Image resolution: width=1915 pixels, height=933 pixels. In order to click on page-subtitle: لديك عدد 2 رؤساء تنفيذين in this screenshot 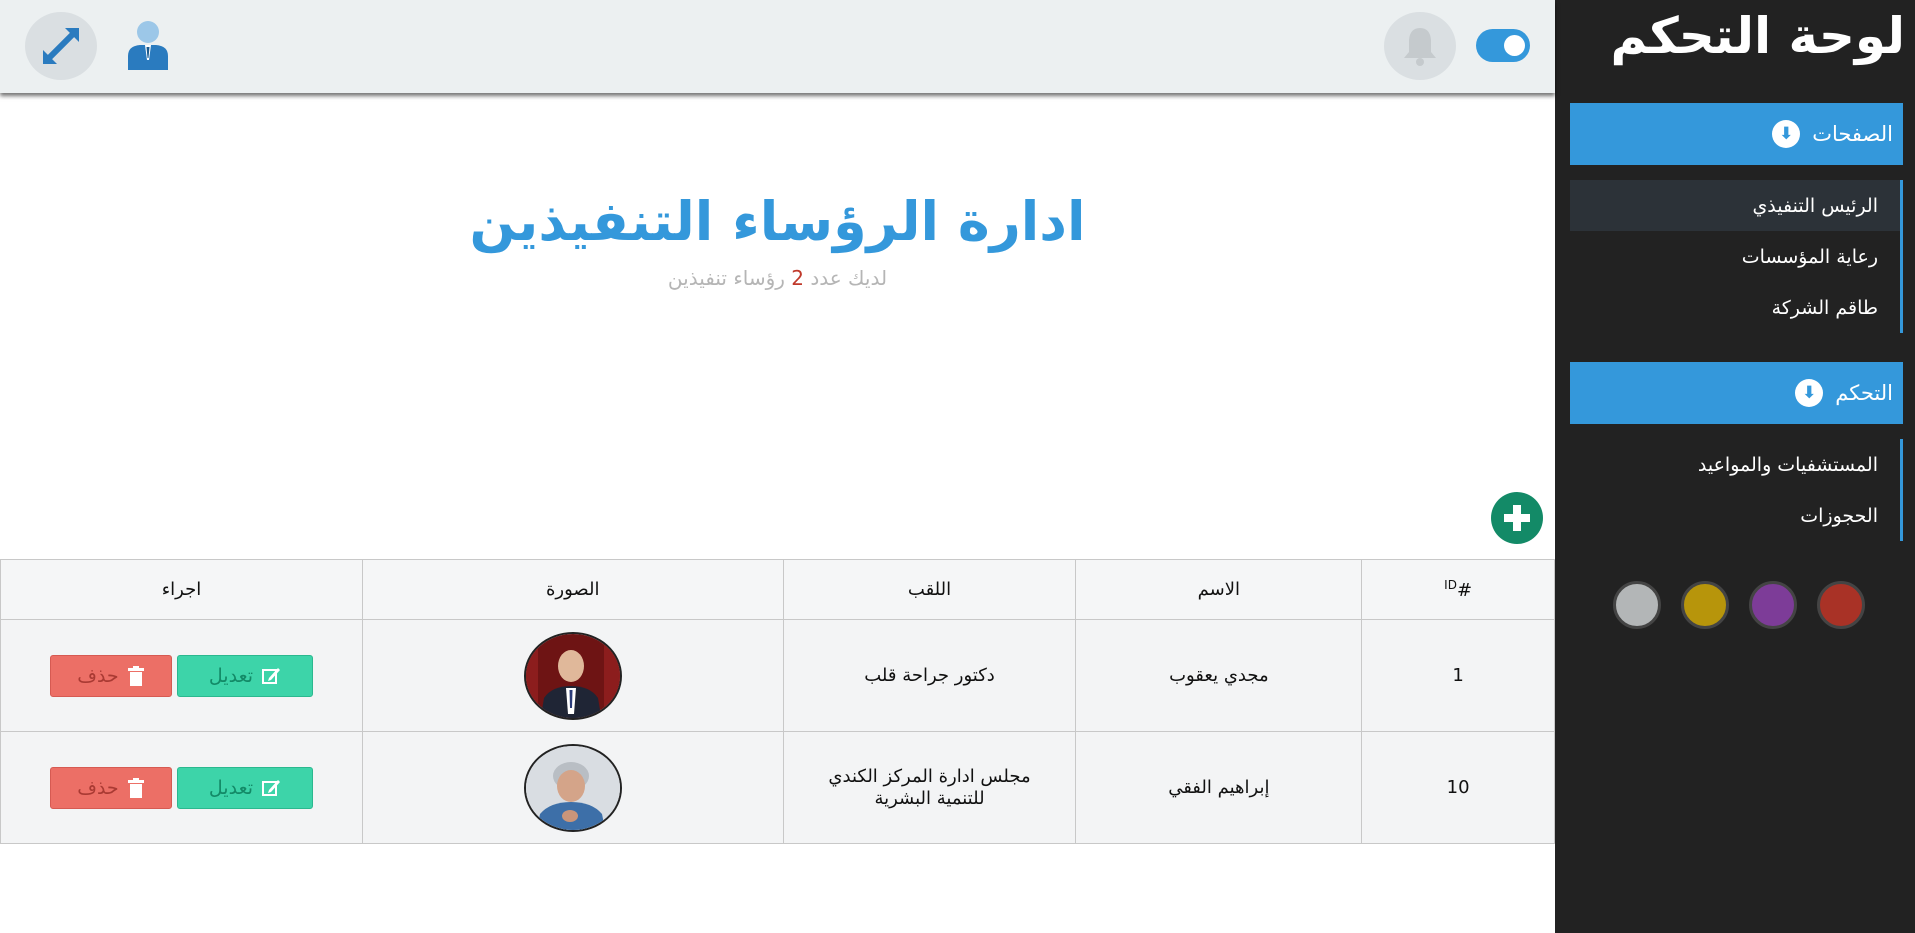, I will do `click(777, 278)`.